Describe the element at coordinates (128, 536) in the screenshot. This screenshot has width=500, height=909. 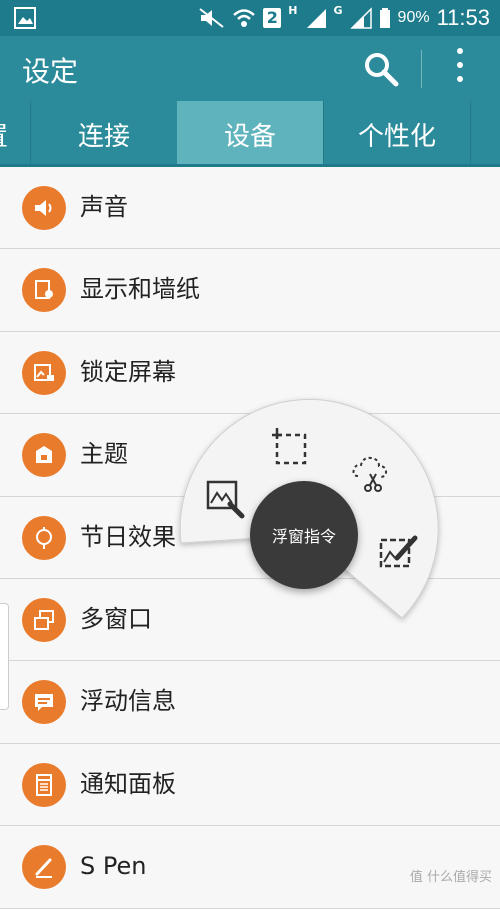
I see `list-item-label: 节日效果` at that location.